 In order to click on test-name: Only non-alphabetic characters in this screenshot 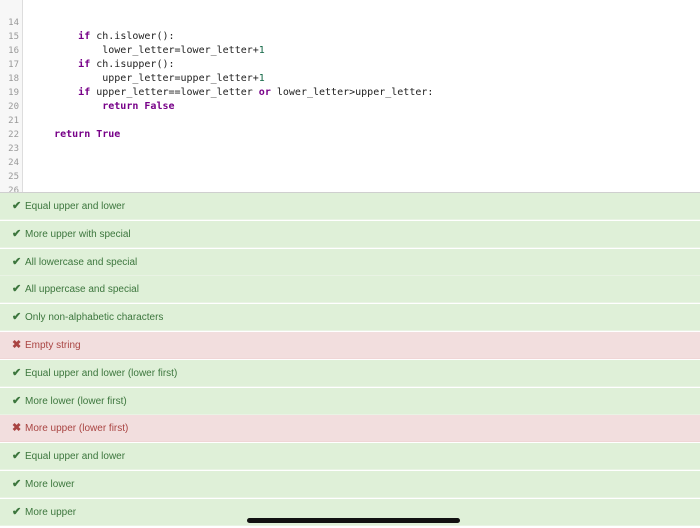, I will do `click(94, 318)`.